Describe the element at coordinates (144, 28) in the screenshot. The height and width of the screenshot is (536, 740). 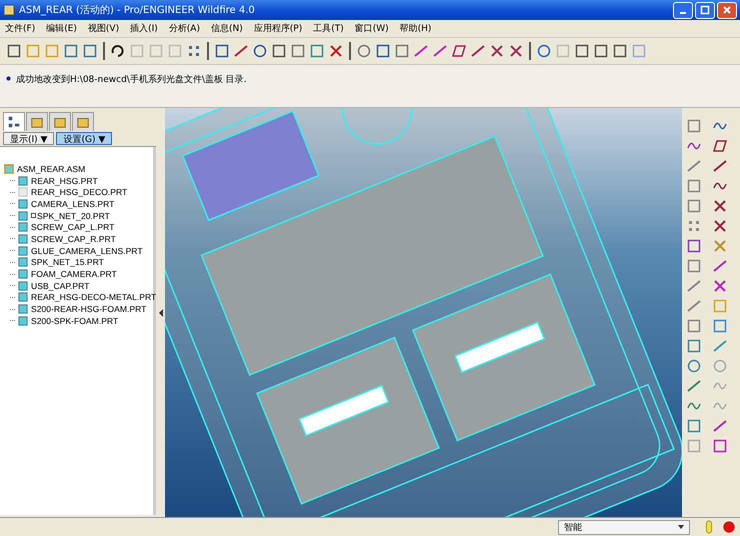
I see `menu-item: 插入(I)` at that location.